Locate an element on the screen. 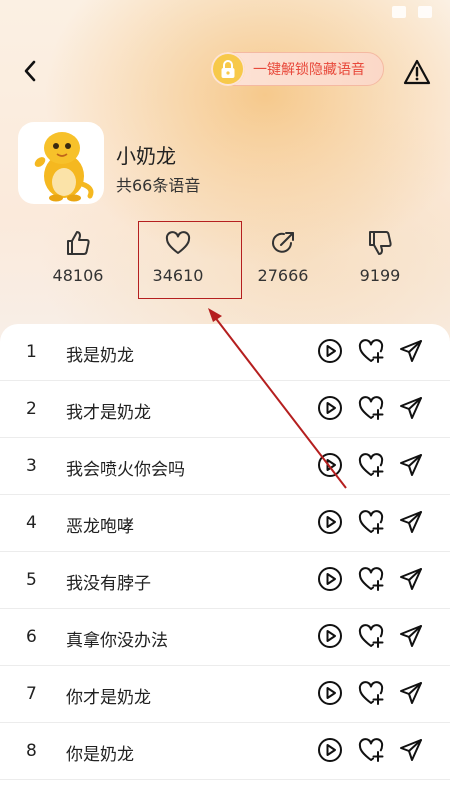 The image size is (450, 801). voice-index: 3 is located at coordinates (31, 466).